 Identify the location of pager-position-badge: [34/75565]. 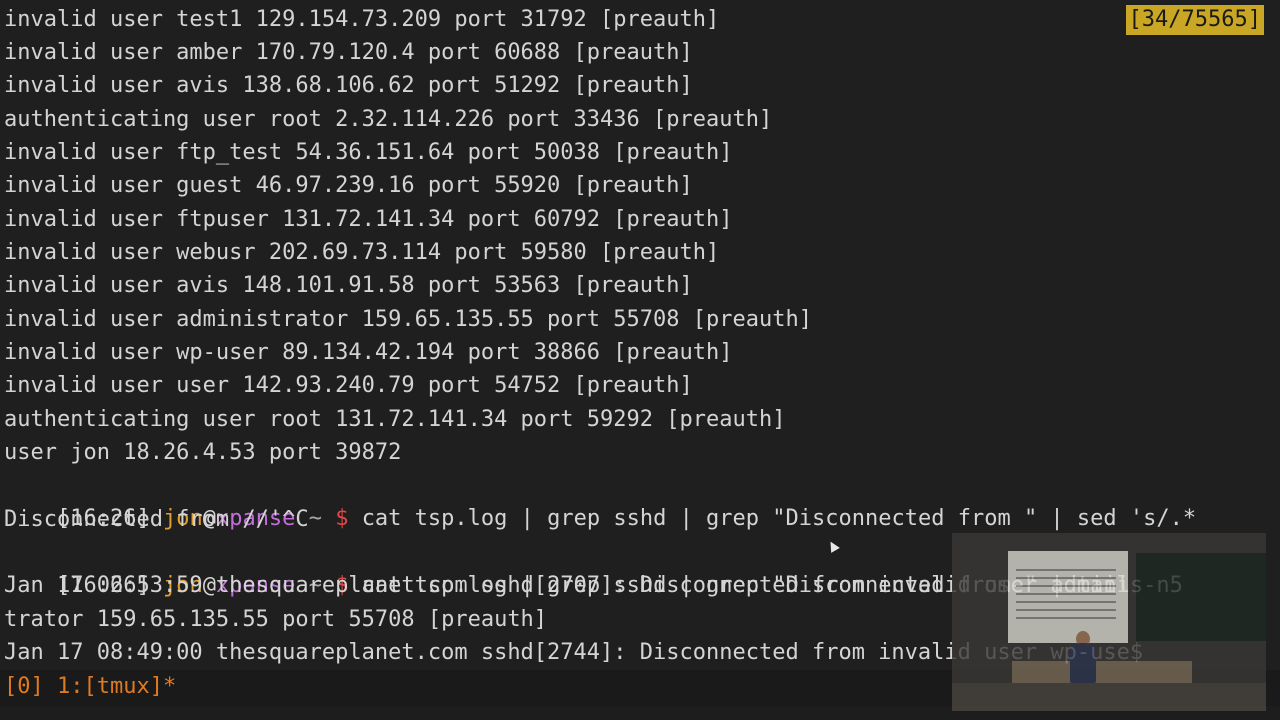
(1194, 20).